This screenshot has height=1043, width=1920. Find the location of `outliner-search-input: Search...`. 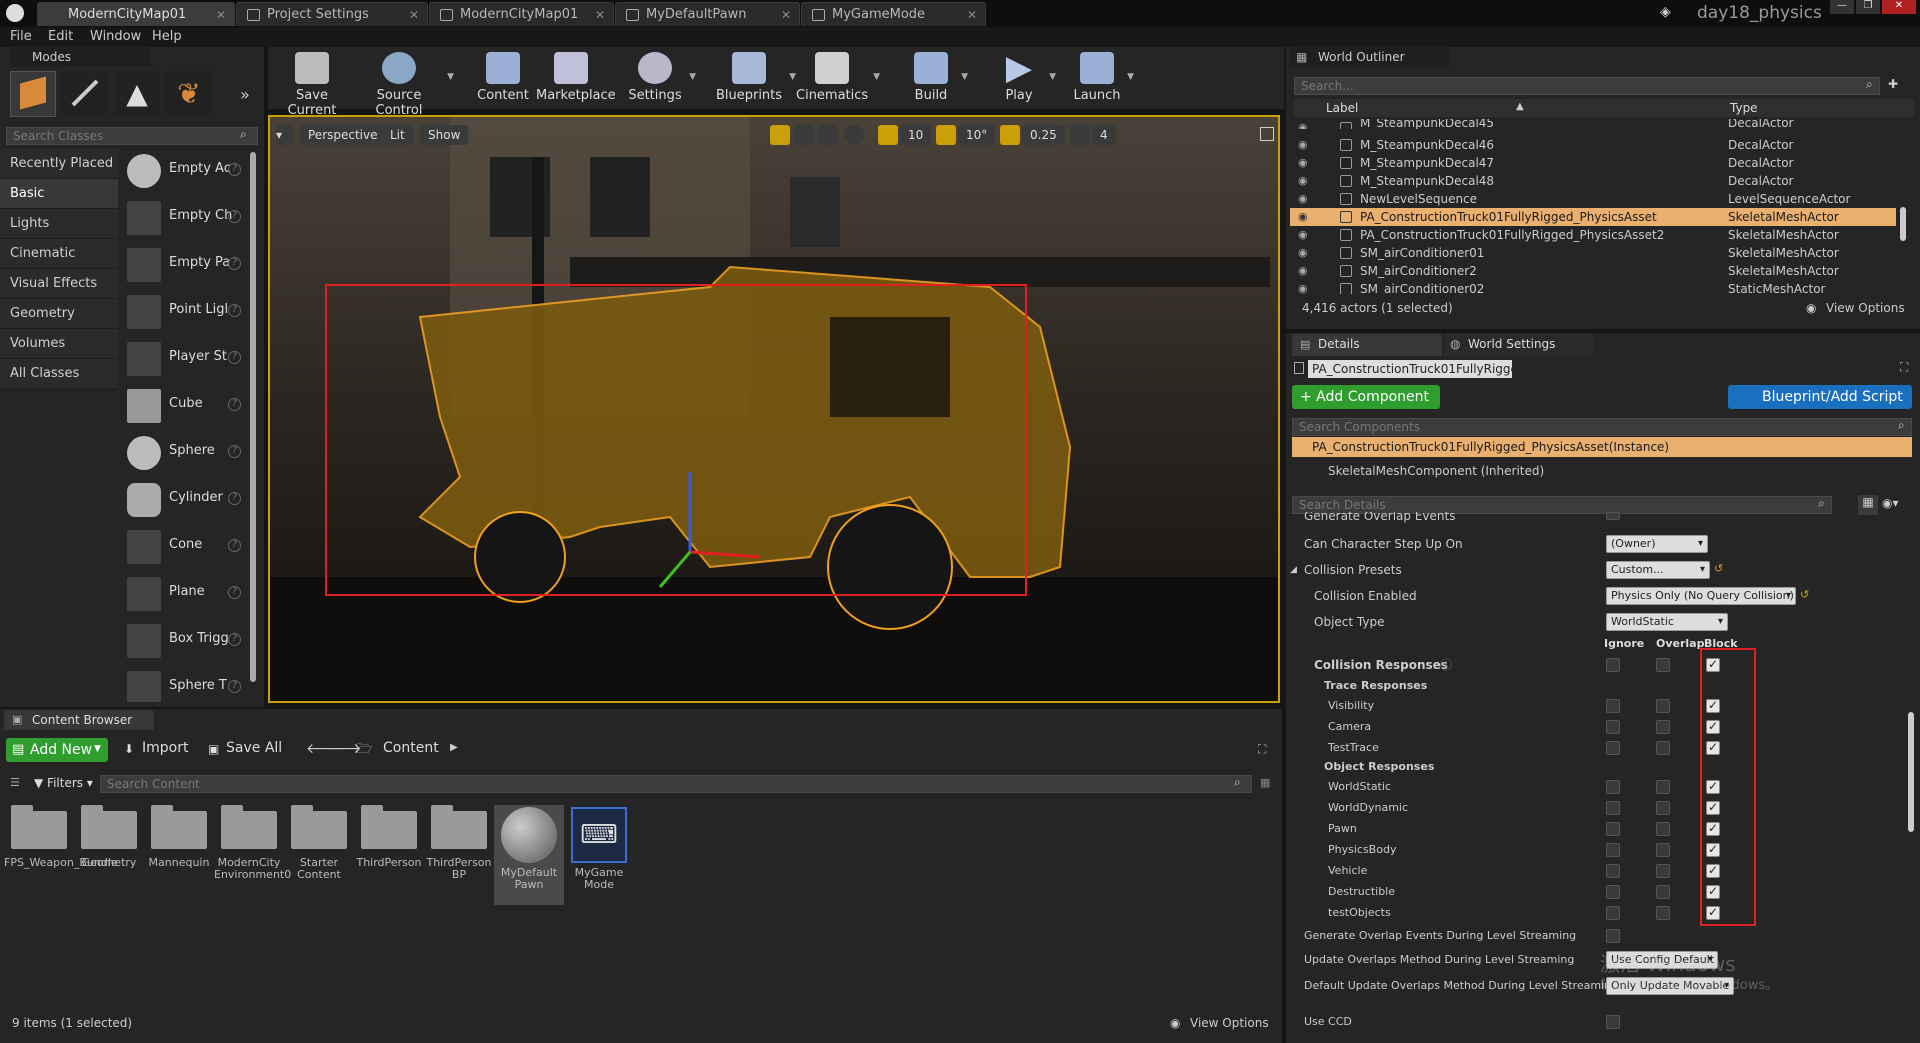

outliner-search-input: Search... is located at coordinates (1587, 86).